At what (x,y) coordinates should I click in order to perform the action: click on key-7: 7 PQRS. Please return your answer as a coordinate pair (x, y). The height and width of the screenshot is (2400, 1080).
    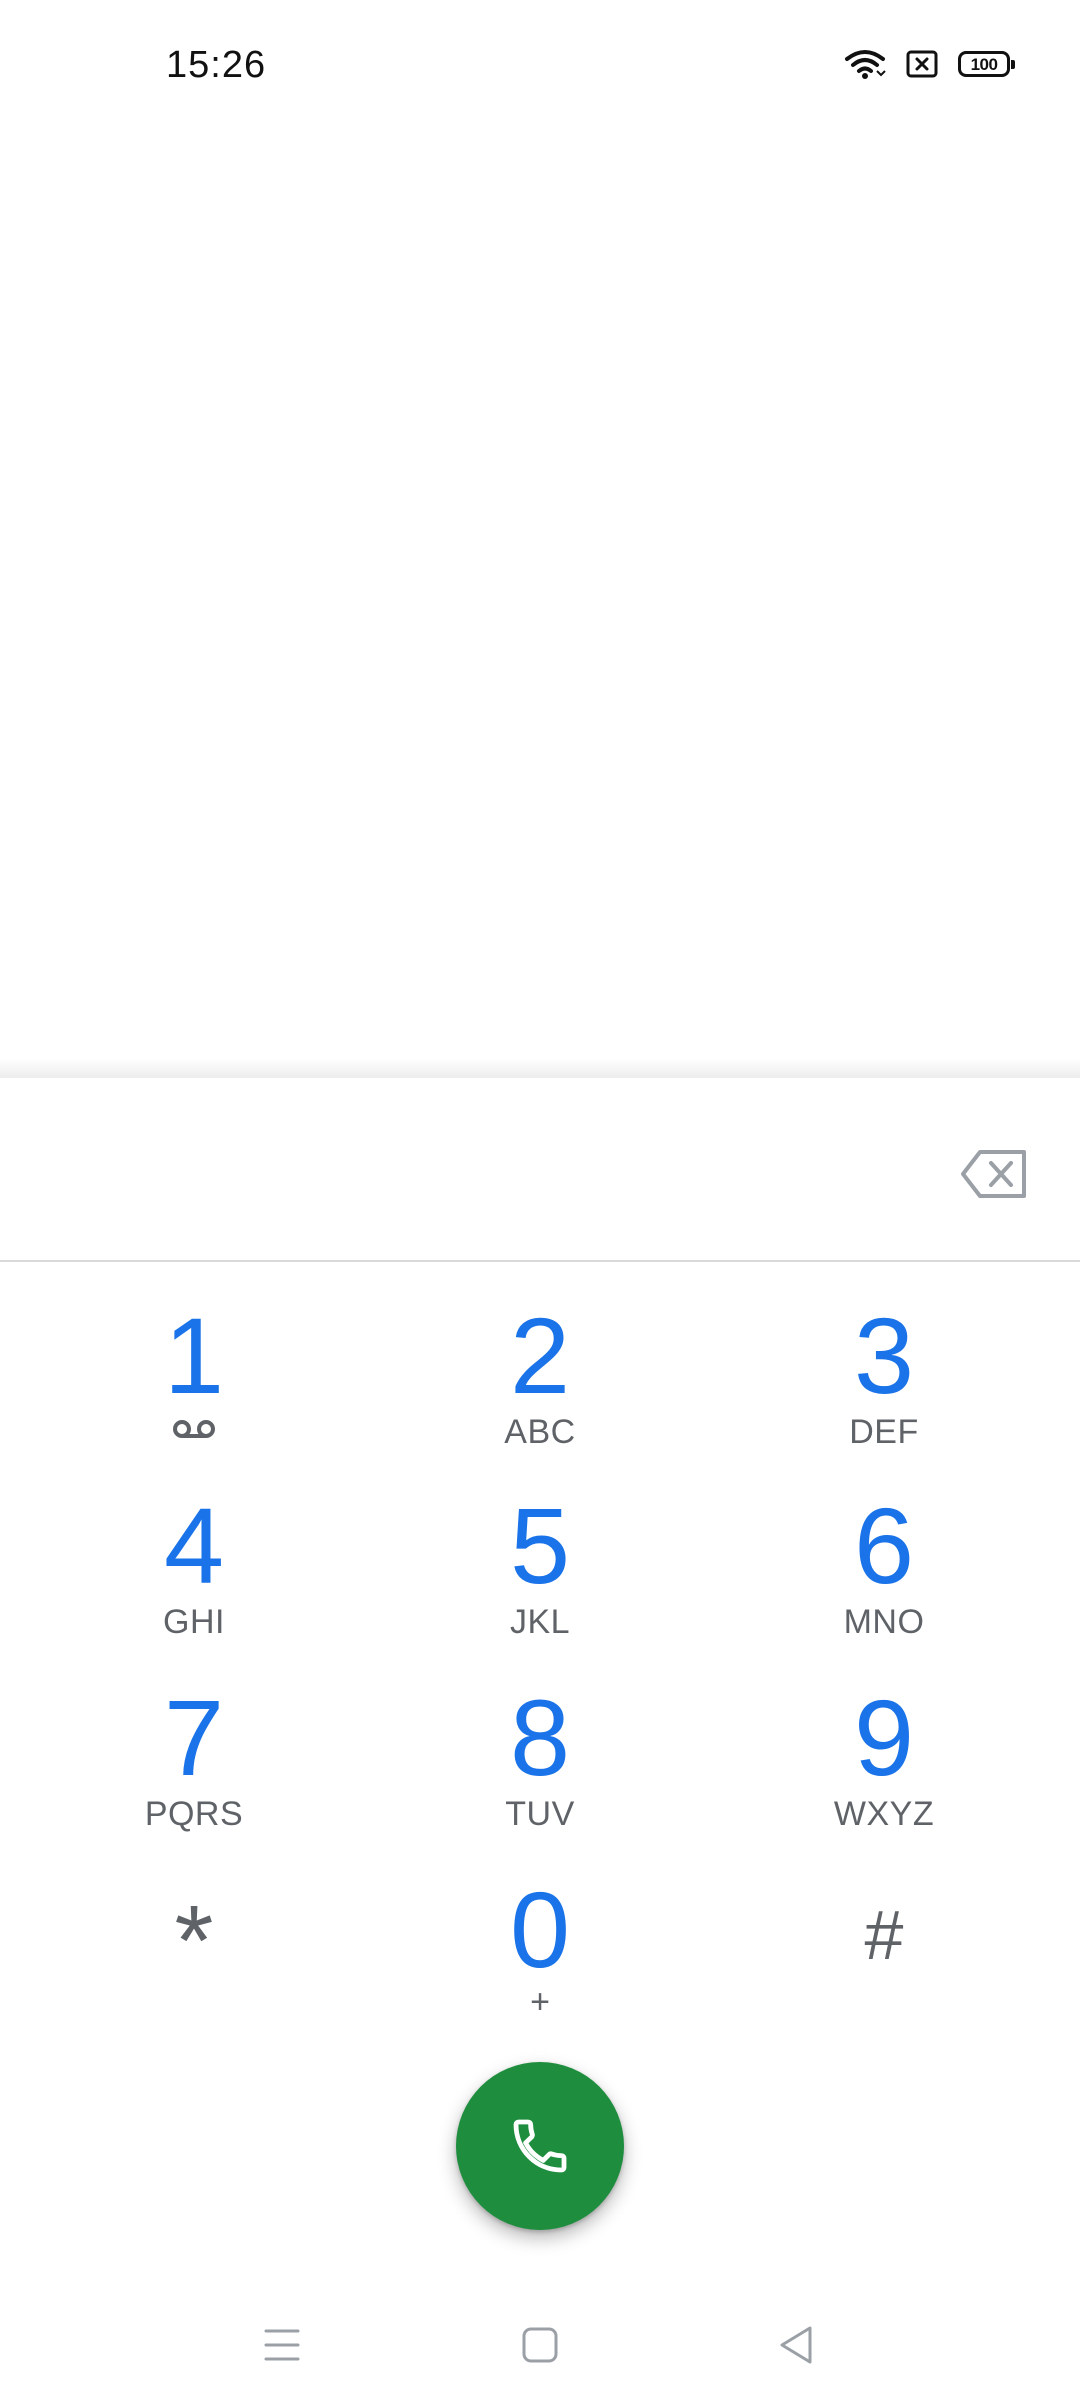
    Looking at the image, I should click on (194, 1768).